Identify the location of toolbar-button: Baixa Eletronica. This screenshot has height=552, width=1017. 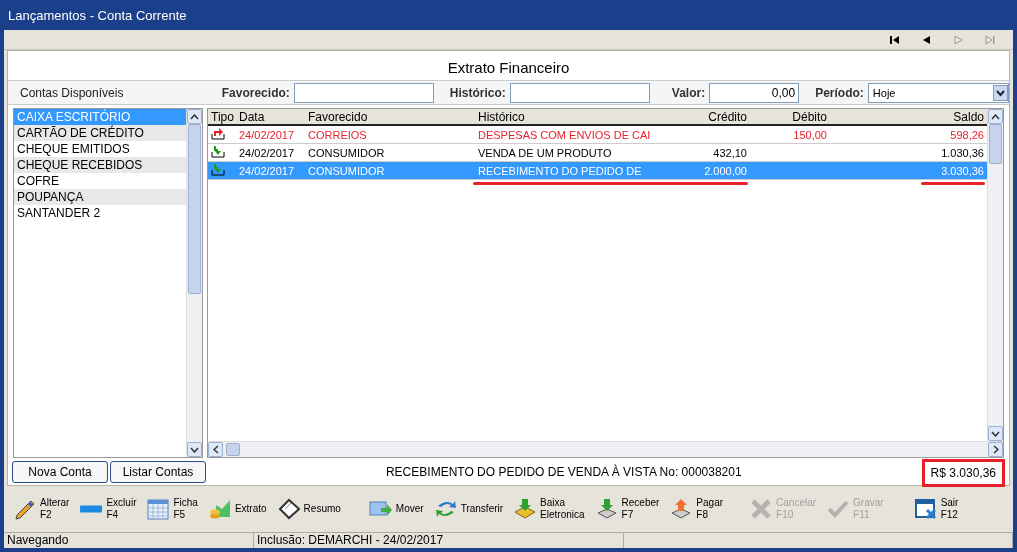
(549, 509).